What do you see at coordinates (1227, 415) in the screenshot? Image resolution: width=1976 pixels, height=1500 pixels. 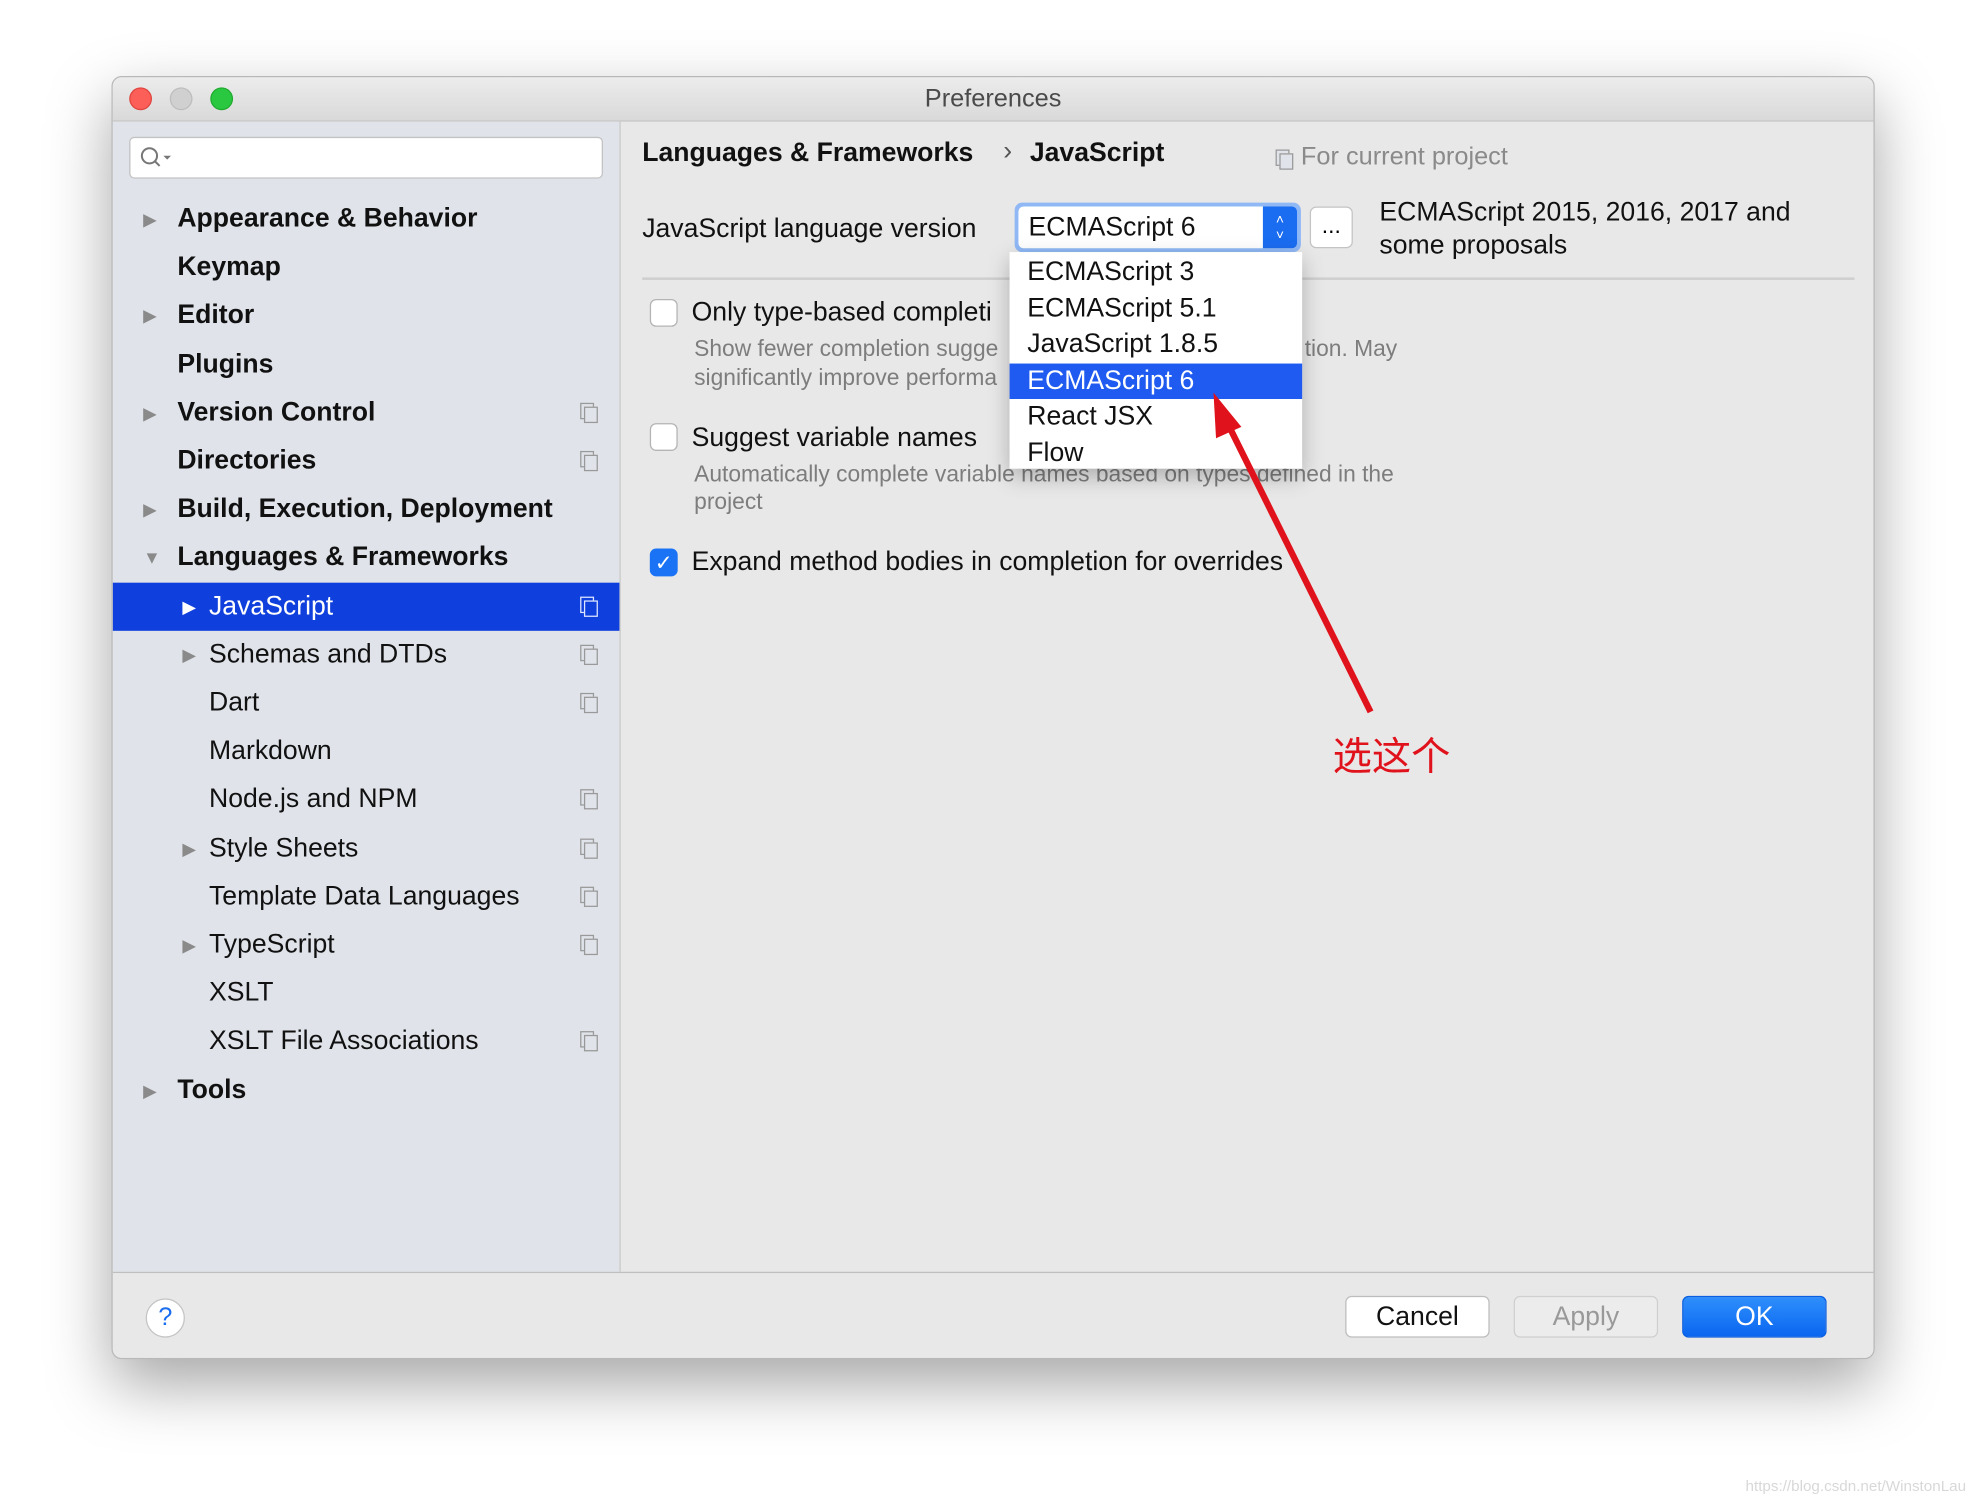 I see `arrow-head-icon` at bounding box center [1227, 415].